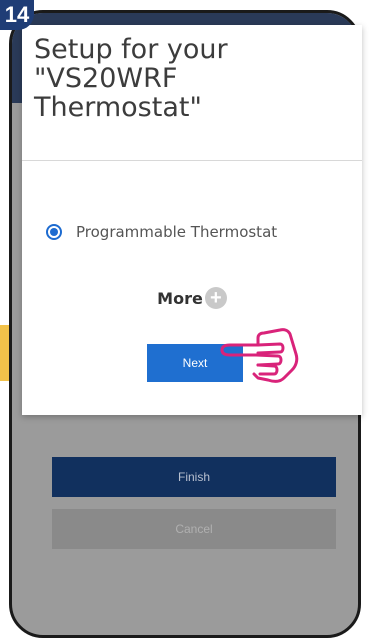  I want to click on dialog-divider, so click(192, 160).